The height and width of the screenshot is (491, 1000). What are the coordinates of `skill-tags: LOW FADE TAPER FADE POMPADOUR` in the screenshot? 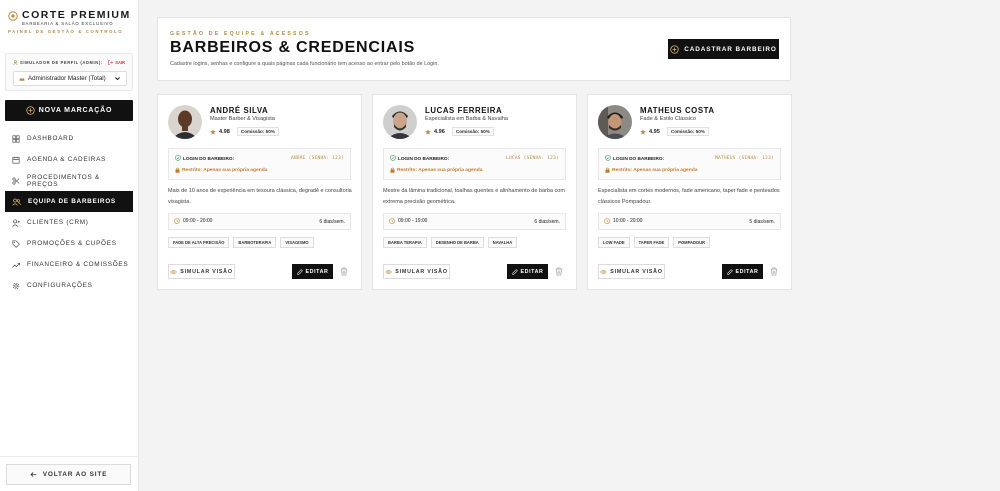 It's located at (654, 242).